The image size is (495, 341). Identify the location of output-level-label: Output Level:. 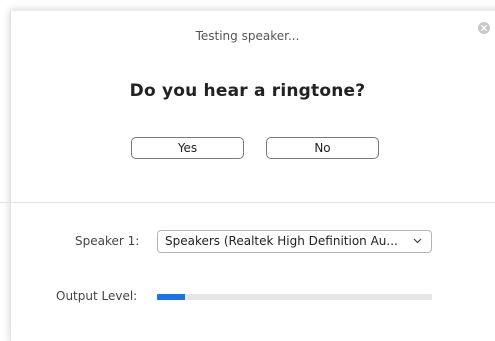
(97, 296).